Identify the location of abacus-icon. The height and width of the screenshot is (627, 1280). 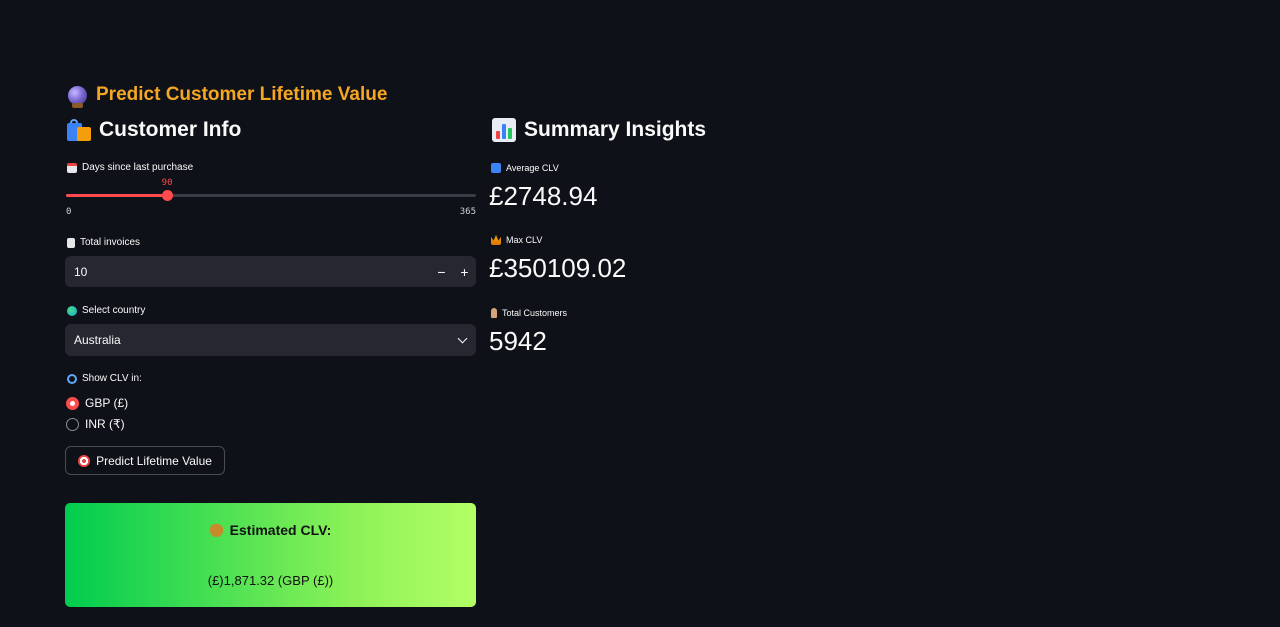
(496, 168).